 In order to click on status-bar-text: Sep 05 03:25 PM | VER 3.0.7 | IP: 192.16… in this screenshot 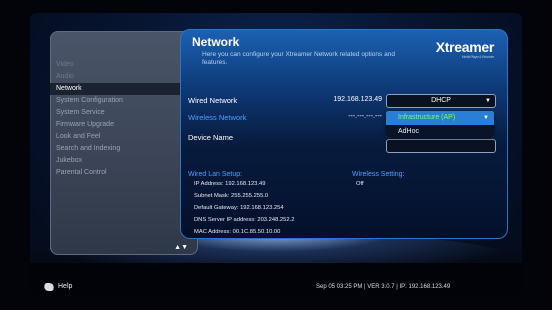, I will do `click(383, 287)`.